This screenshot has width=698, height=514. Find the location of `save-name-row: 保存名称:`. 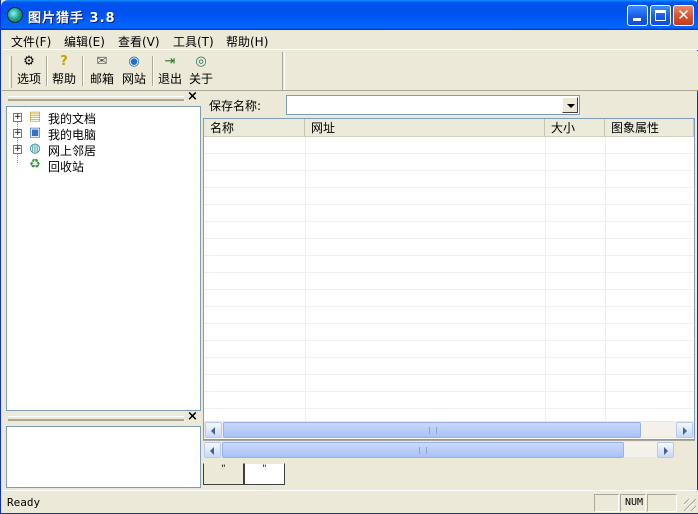

save-name-row: 保存名称: is located at coordinates (449, 105).